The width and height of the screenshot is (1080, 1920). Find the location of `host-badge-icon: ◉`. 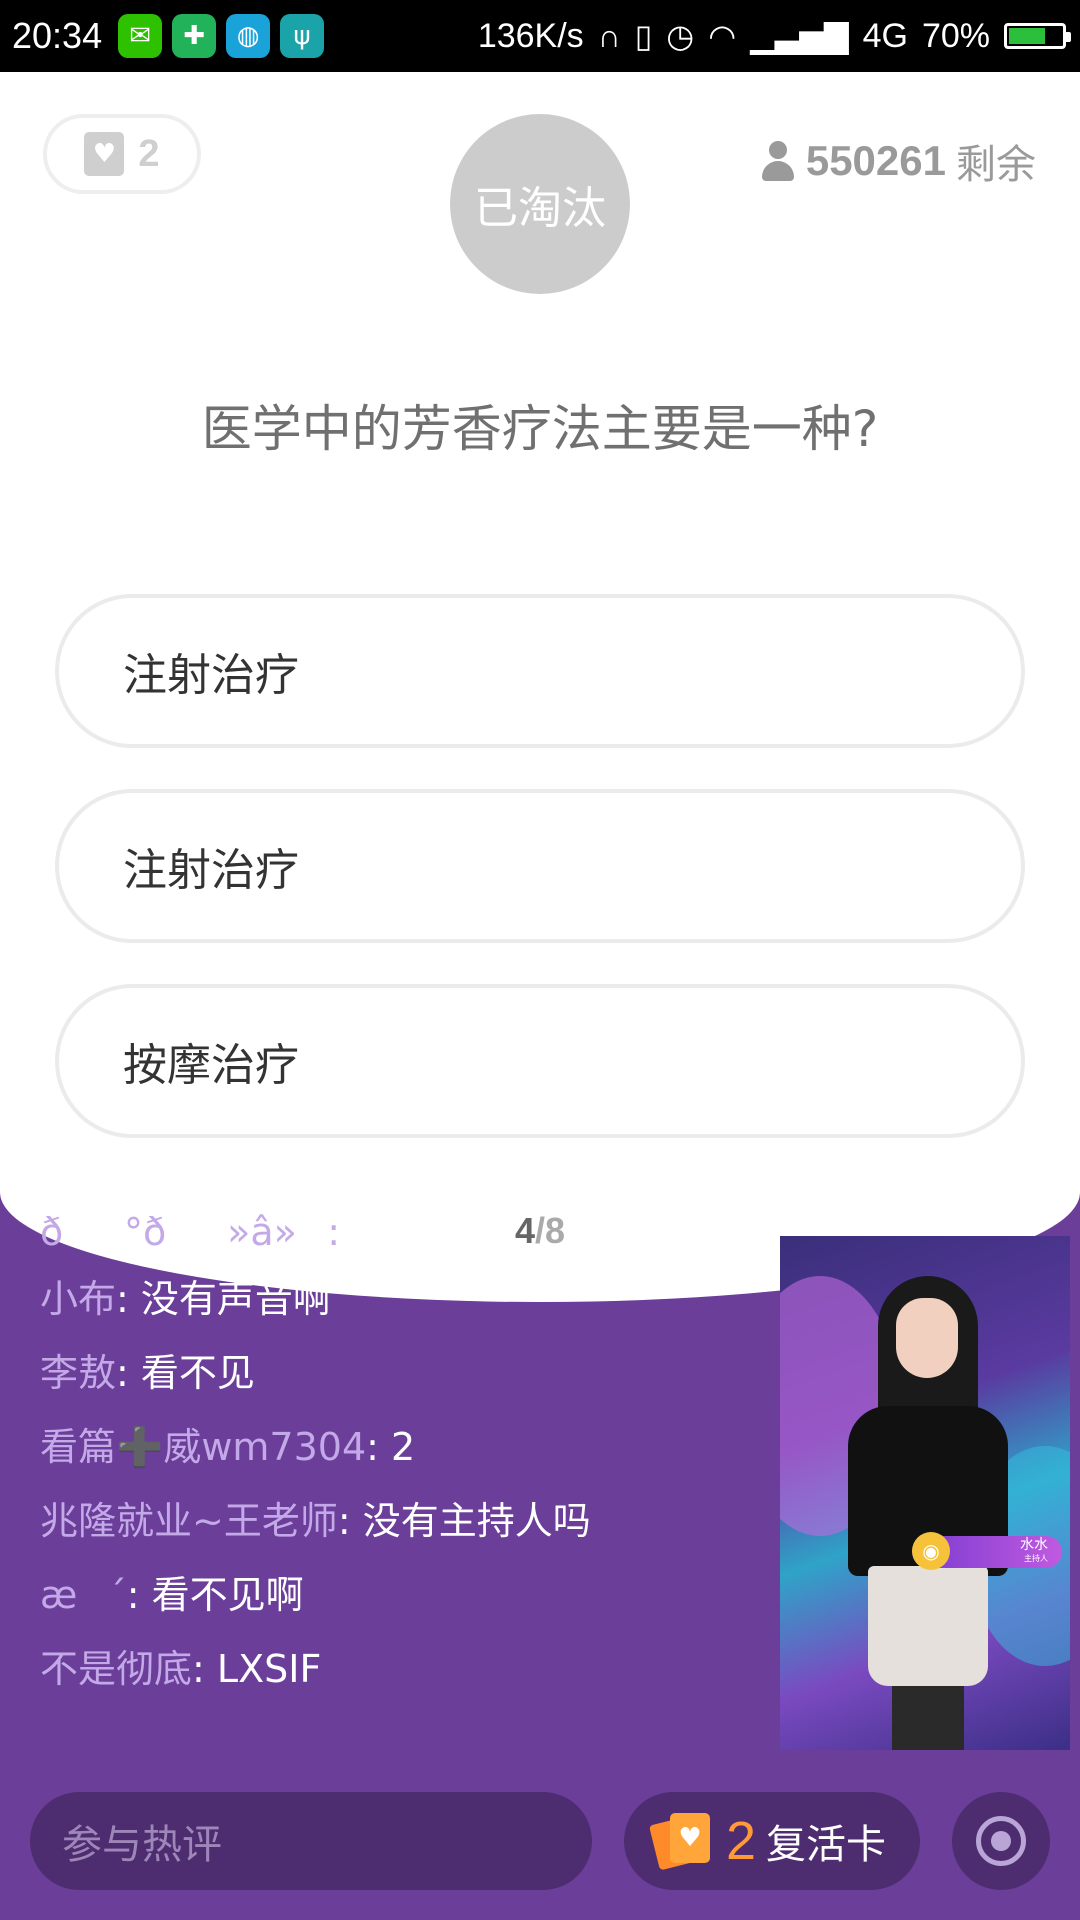

host-badge-icon: ◉ is located at coordinates (931, 1551).